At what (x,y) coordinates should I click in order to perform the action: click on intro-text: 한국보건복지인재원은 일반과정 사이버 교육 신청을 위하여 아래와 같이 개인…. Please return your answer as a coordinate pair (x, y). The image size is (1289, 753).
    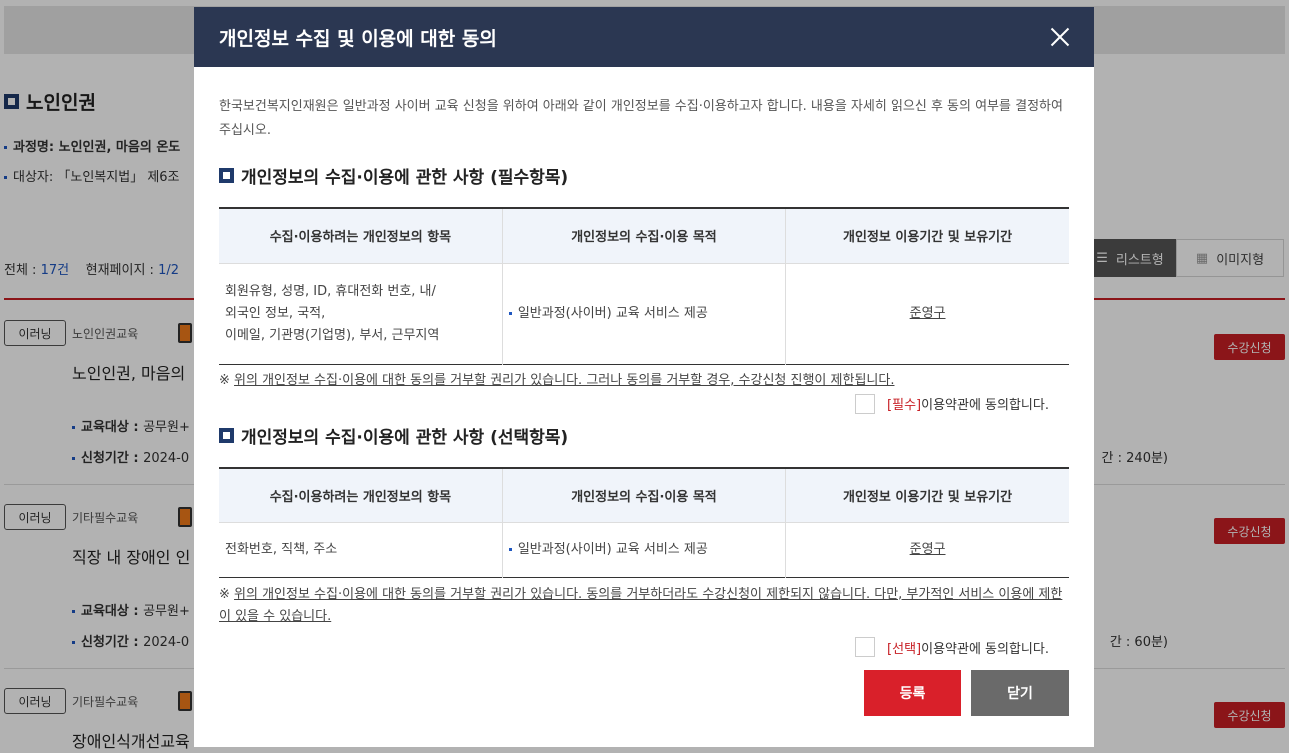
    Looking at the image, I should click on (641, 118).